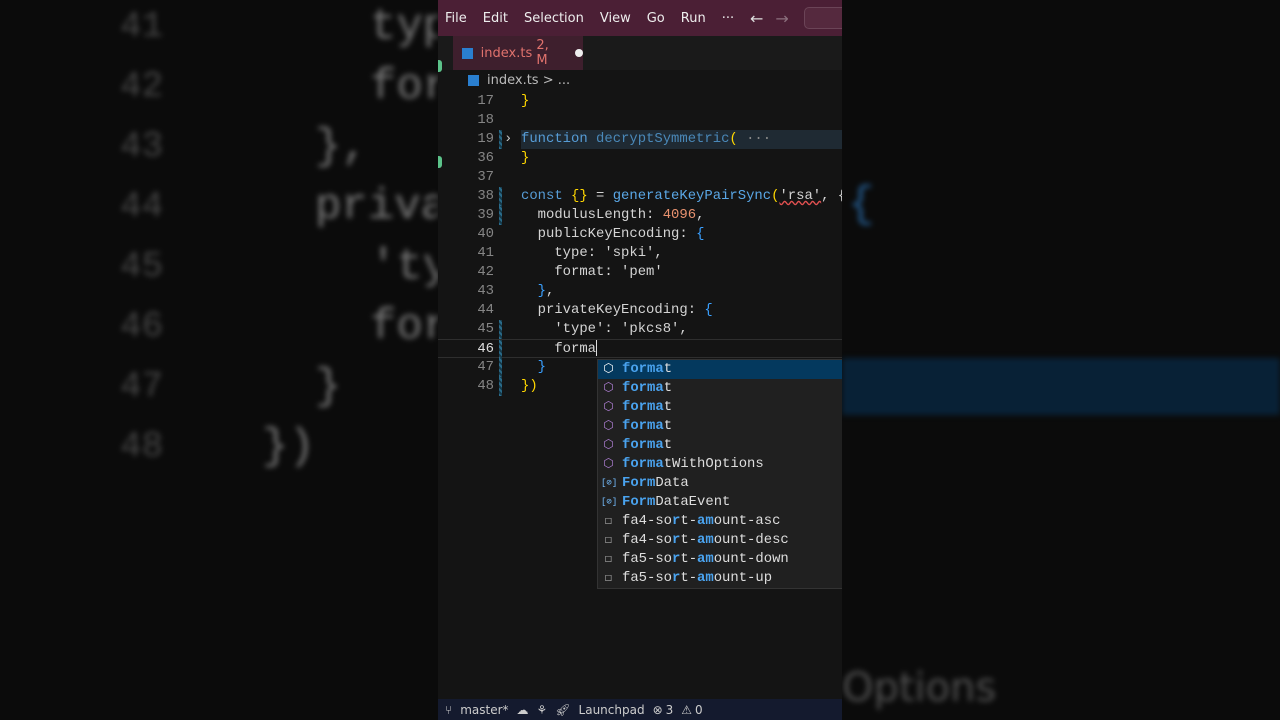 The width and height of the screenshot is (1280, 720). Describe the element at coordinates (579, 53) in the screenshot. I see `unsaved-dot-icon` at that location.